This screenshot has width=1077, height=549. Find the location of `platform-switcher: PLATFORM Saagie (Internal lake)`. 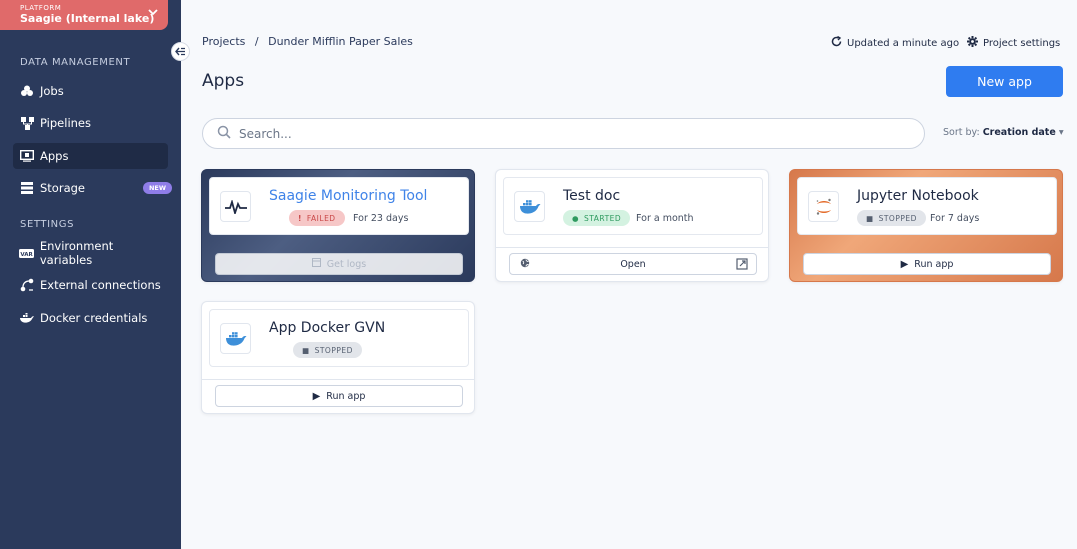

platform-switcher: PLATFORM Saagie (Internal lake) is located at coordinates (84, 15).